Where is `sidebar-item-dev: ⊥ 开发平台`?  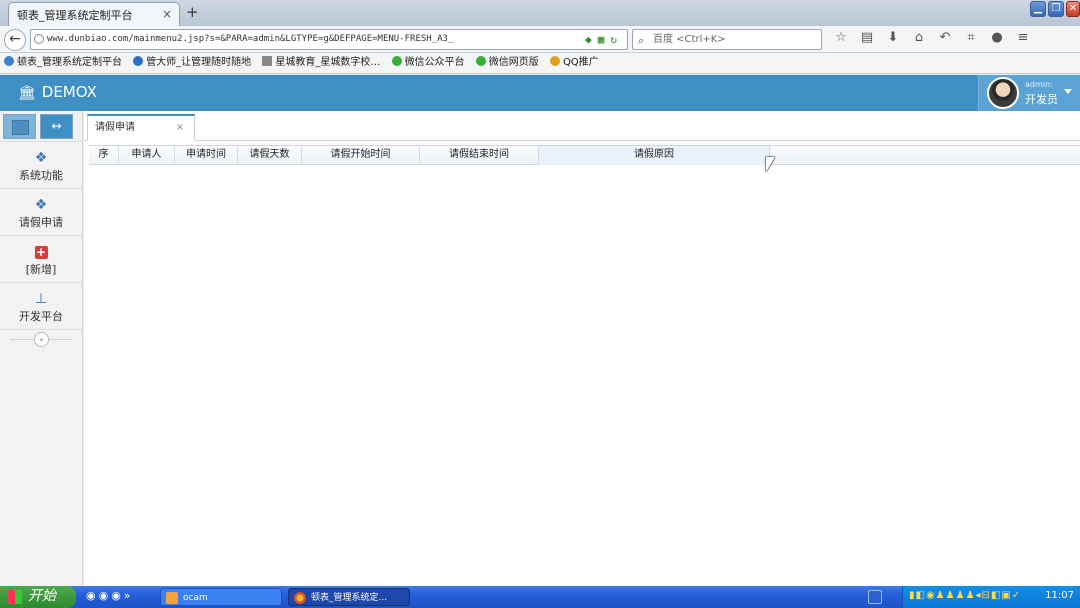 sidebar-item-dev: ⊥ 开发平台 is located at coordinates (41, 306).